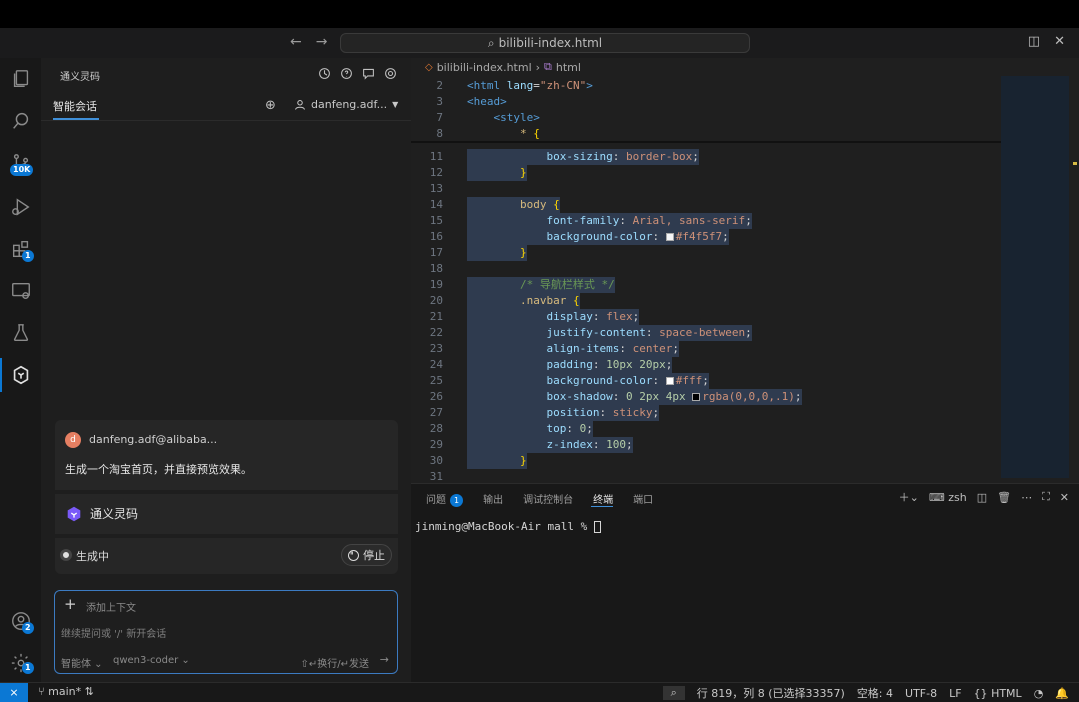 Image resolution: width=1079 pixels, height=702 pixels. I want to click on history-icon, so click(324, 73).